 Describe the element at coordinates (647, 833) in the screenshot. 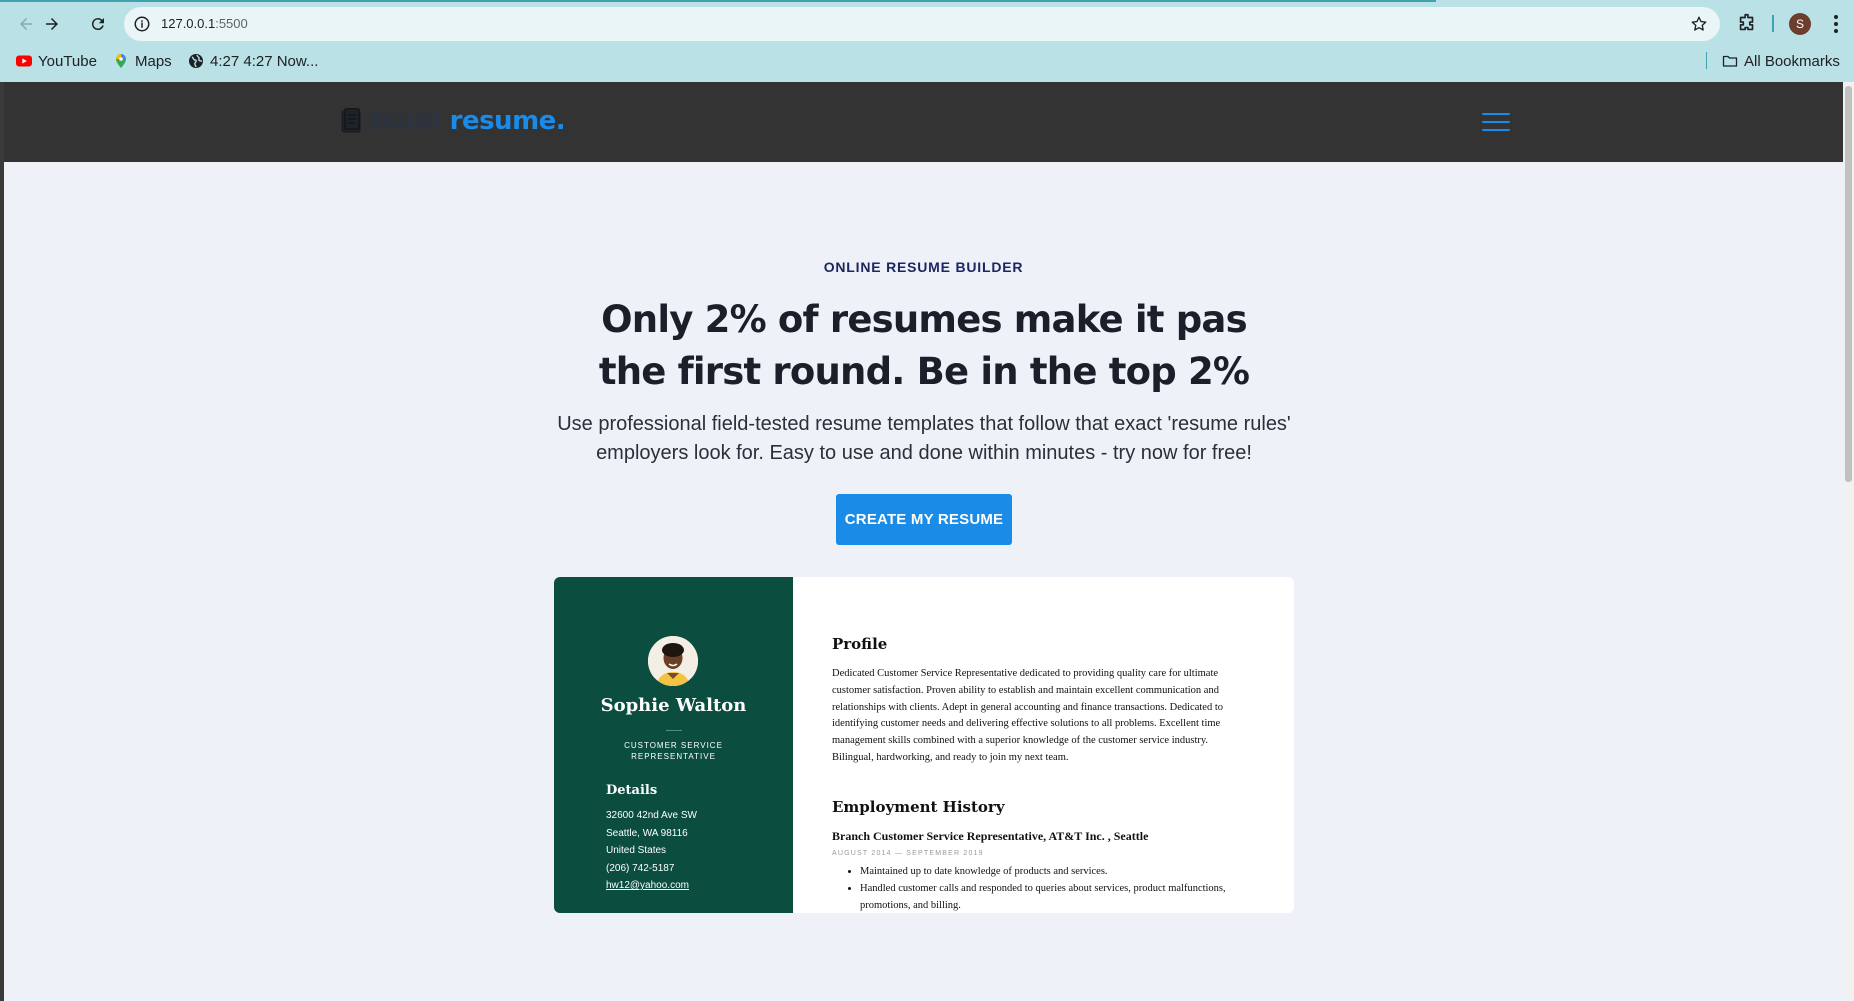

I see `address-line2: Seattle, WA 98116` at that location.